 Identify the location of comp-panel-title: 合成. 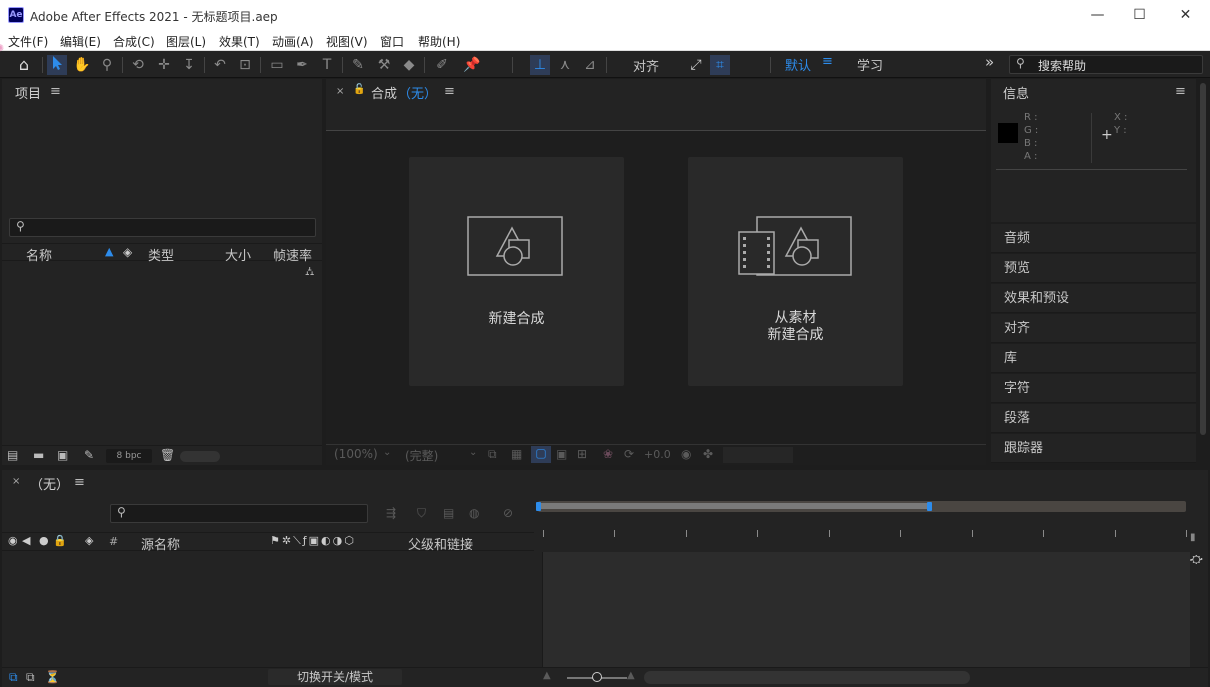
(384, 92).